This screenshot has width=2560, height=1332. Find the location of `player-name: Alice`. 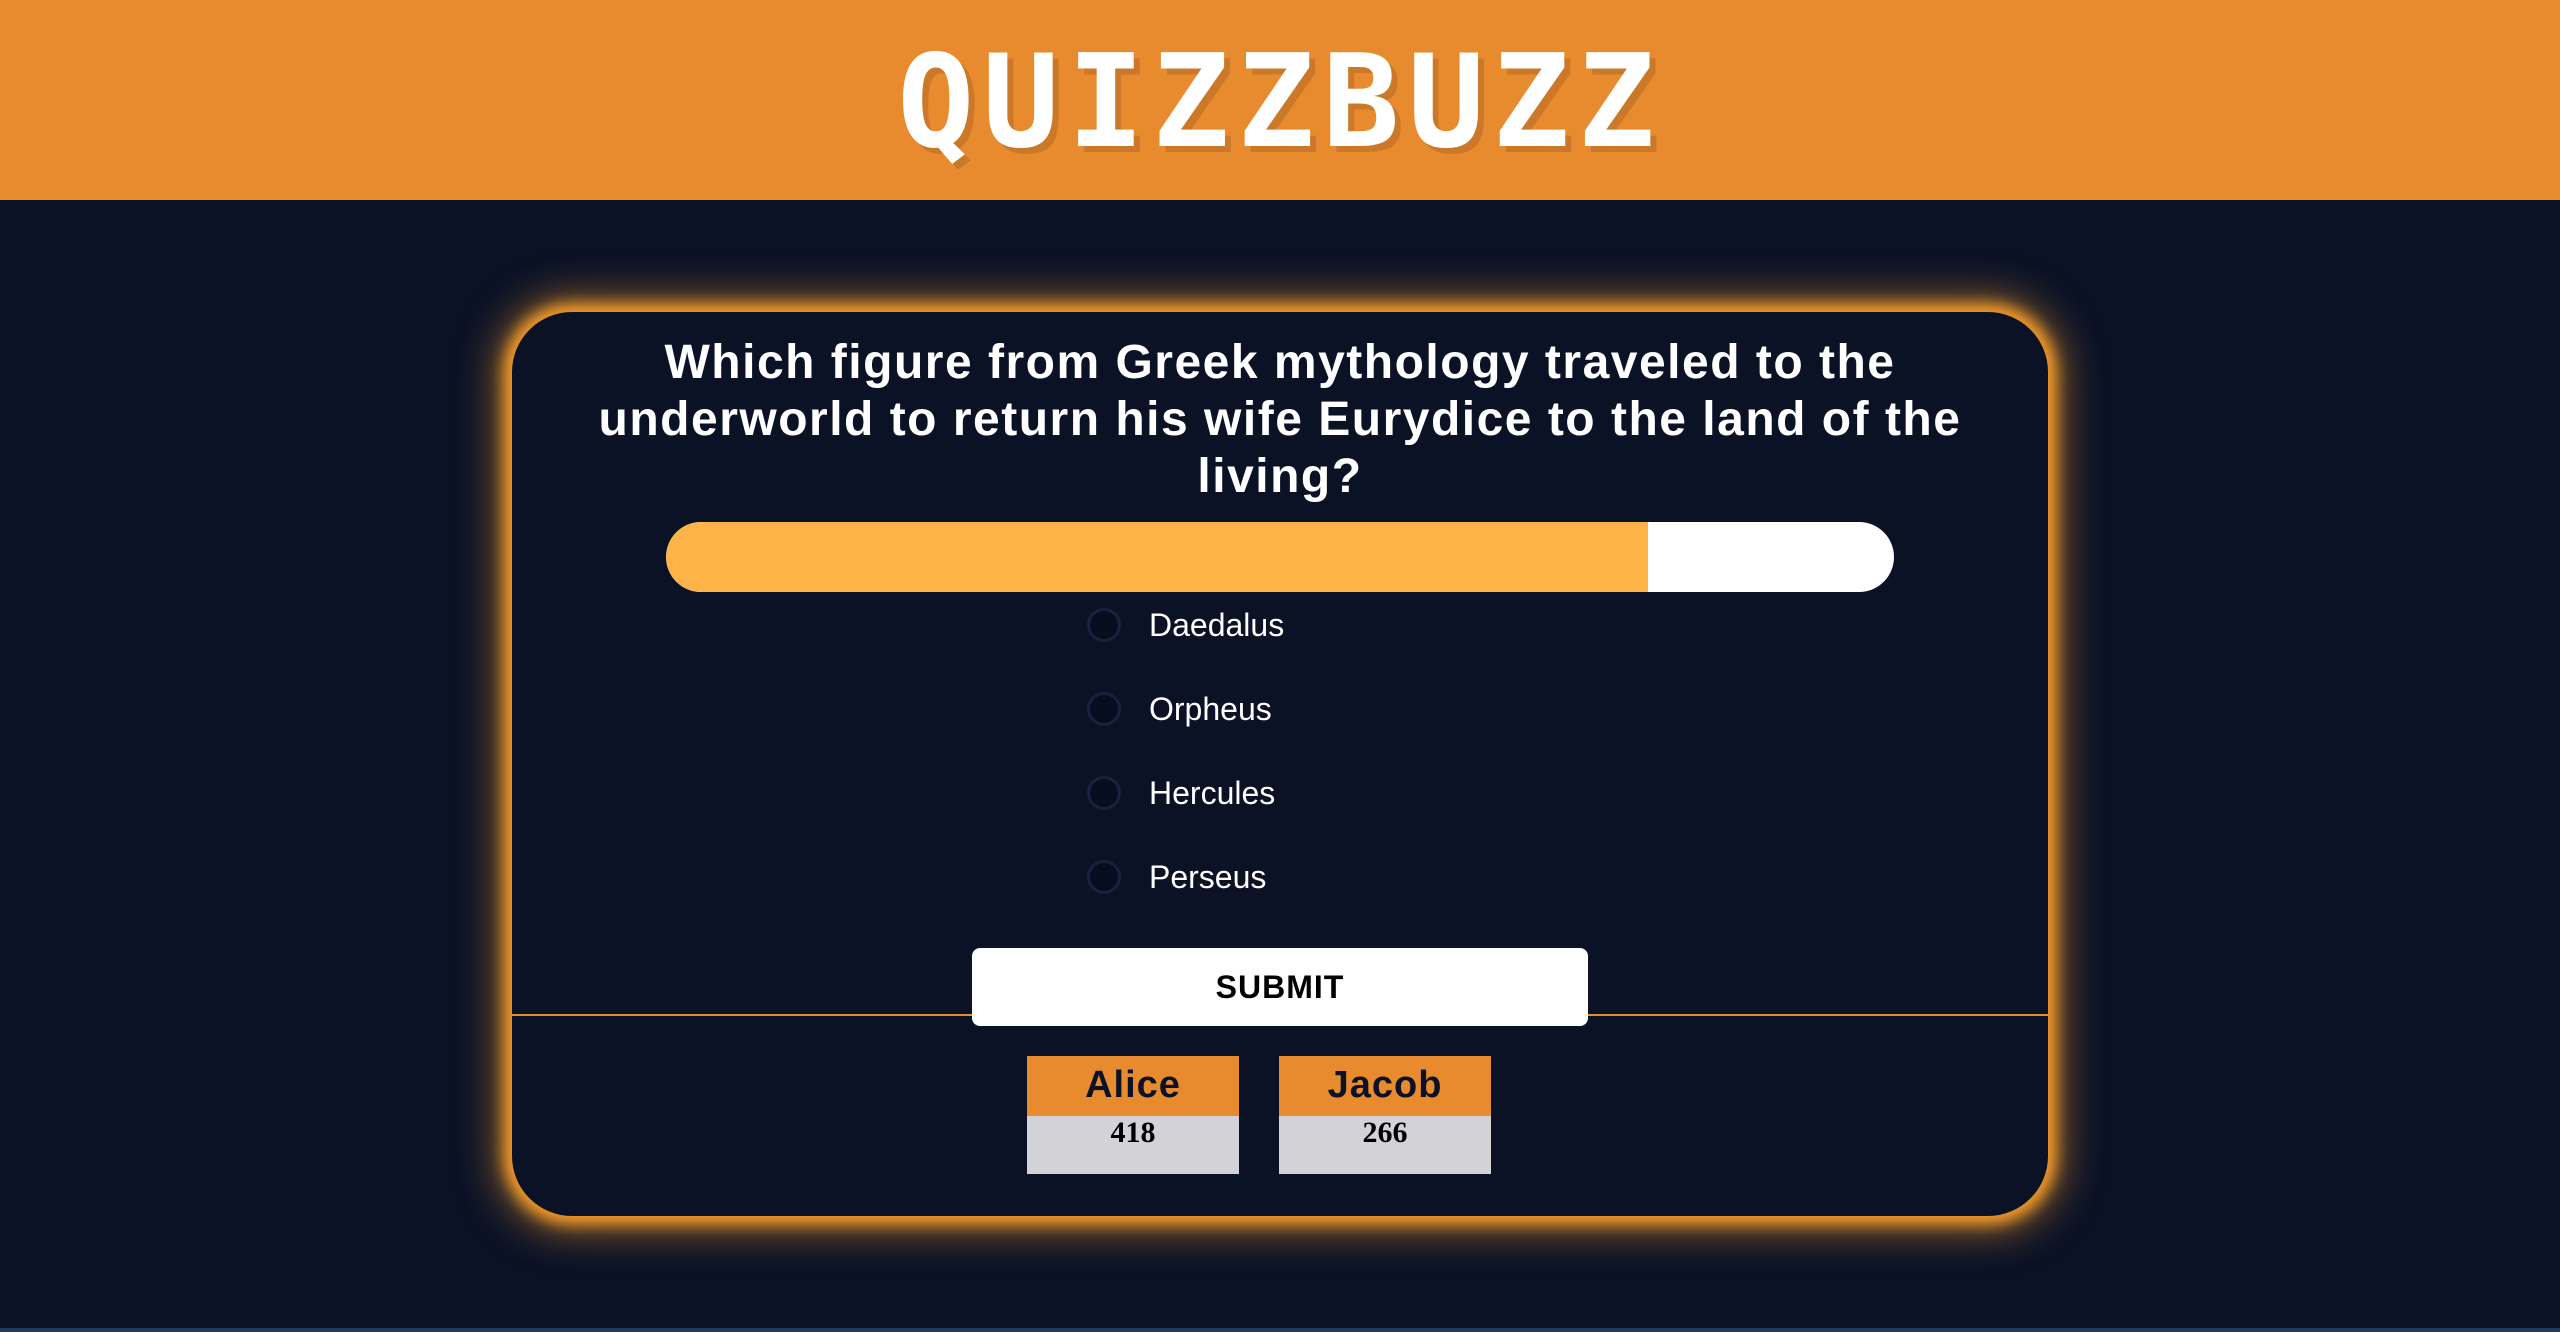

player-name: Alice is located at coordinates (1133, 1086).